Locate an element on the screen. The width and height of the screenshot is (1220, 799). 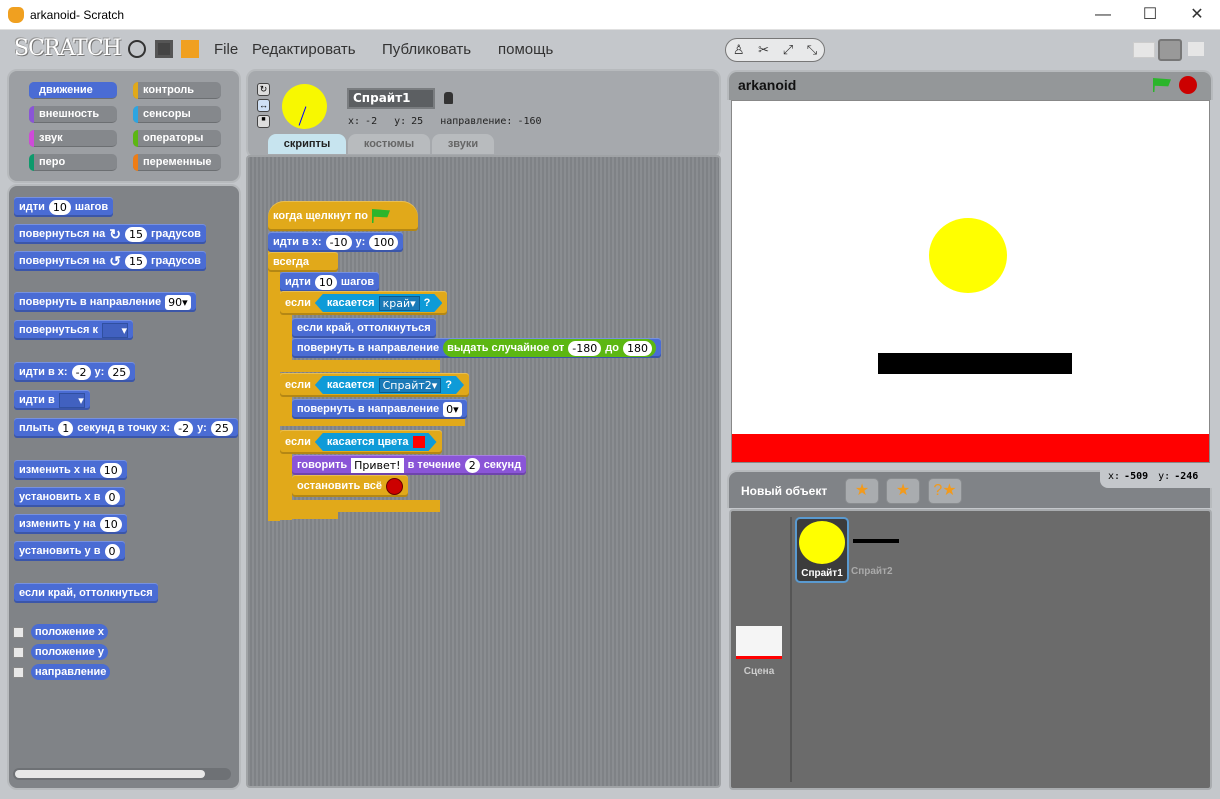
choose-sprite-from-file-button: ★ is located at coordinates (903, 491).